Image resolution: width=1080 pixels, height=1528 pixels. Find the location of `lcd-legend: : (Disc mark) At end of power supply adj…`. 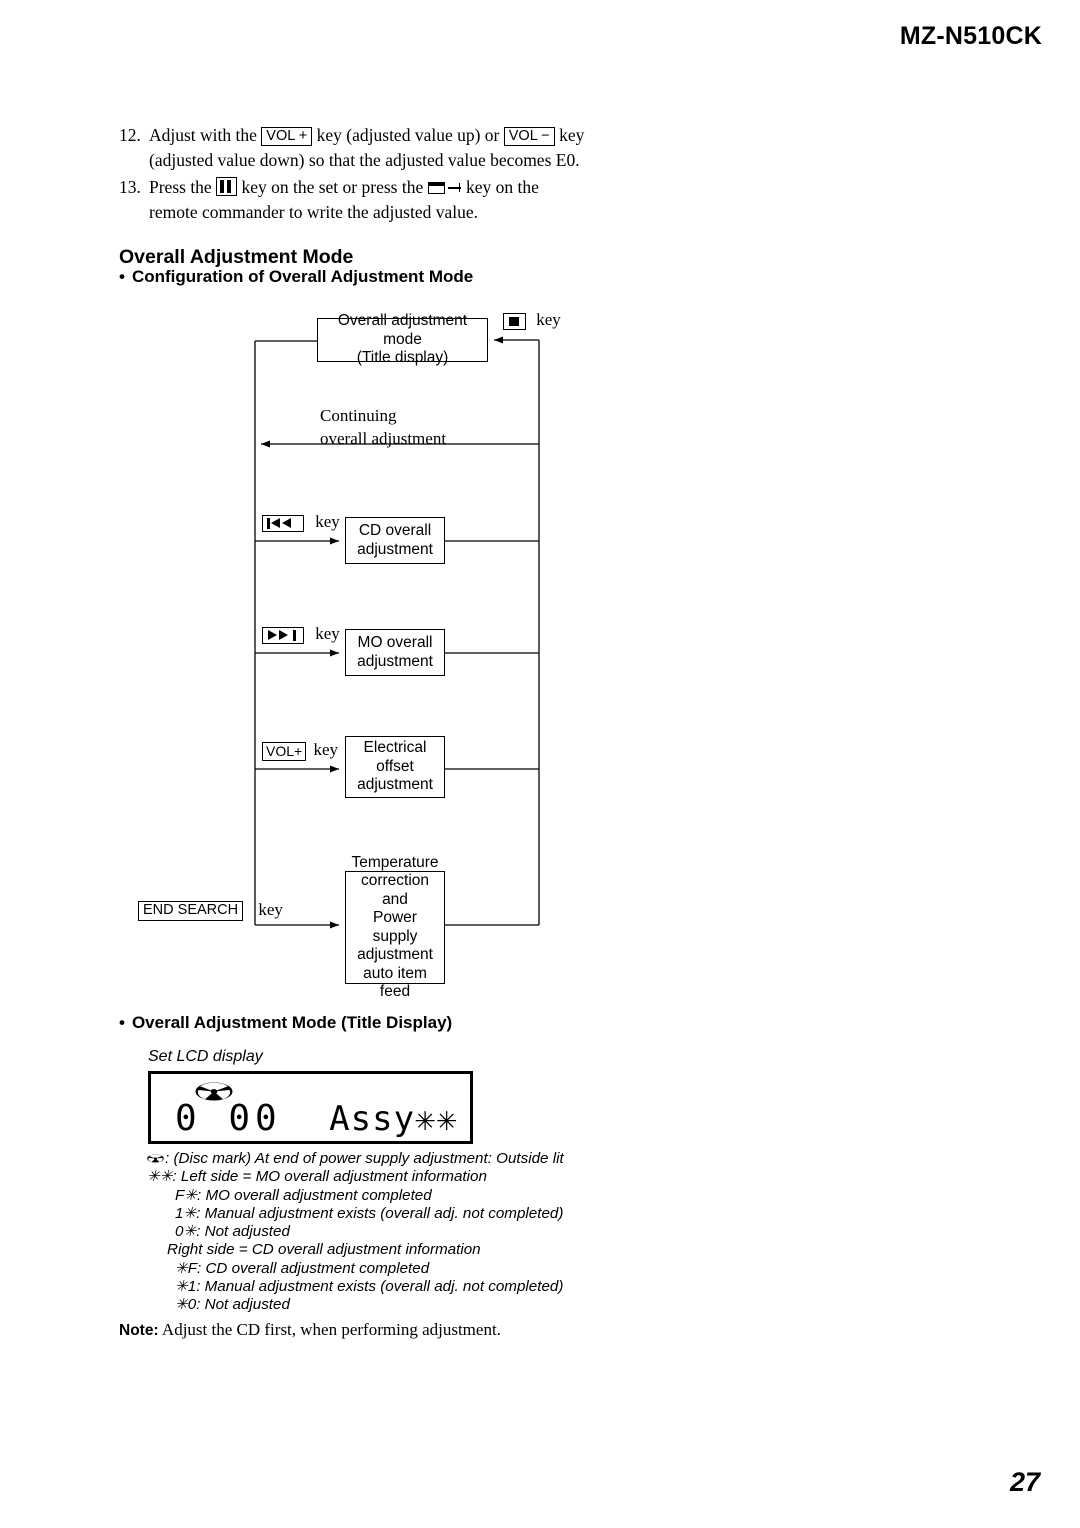

lcd-legend: : (Disc mark) At end of power supply adj… is located at coordinates (377, 1232).